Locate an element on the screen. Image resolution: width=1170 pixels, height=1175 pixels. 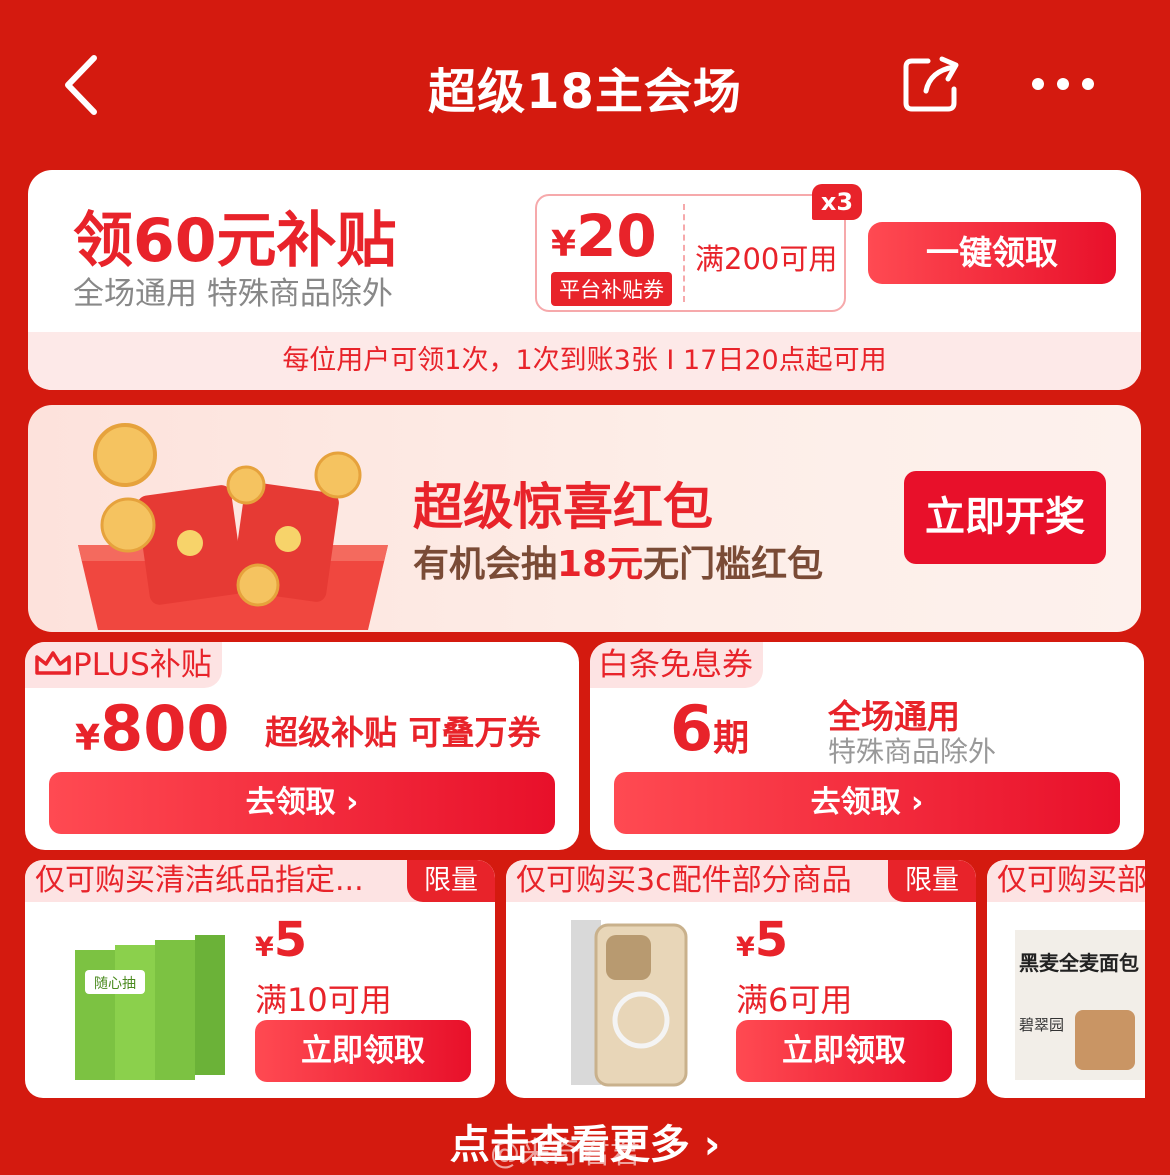
coupon-card: 仅可购买清洁纸品指定... 限量 随心抽 ¥5 满10可用 立即领取 is located at coordinates (260, 979).